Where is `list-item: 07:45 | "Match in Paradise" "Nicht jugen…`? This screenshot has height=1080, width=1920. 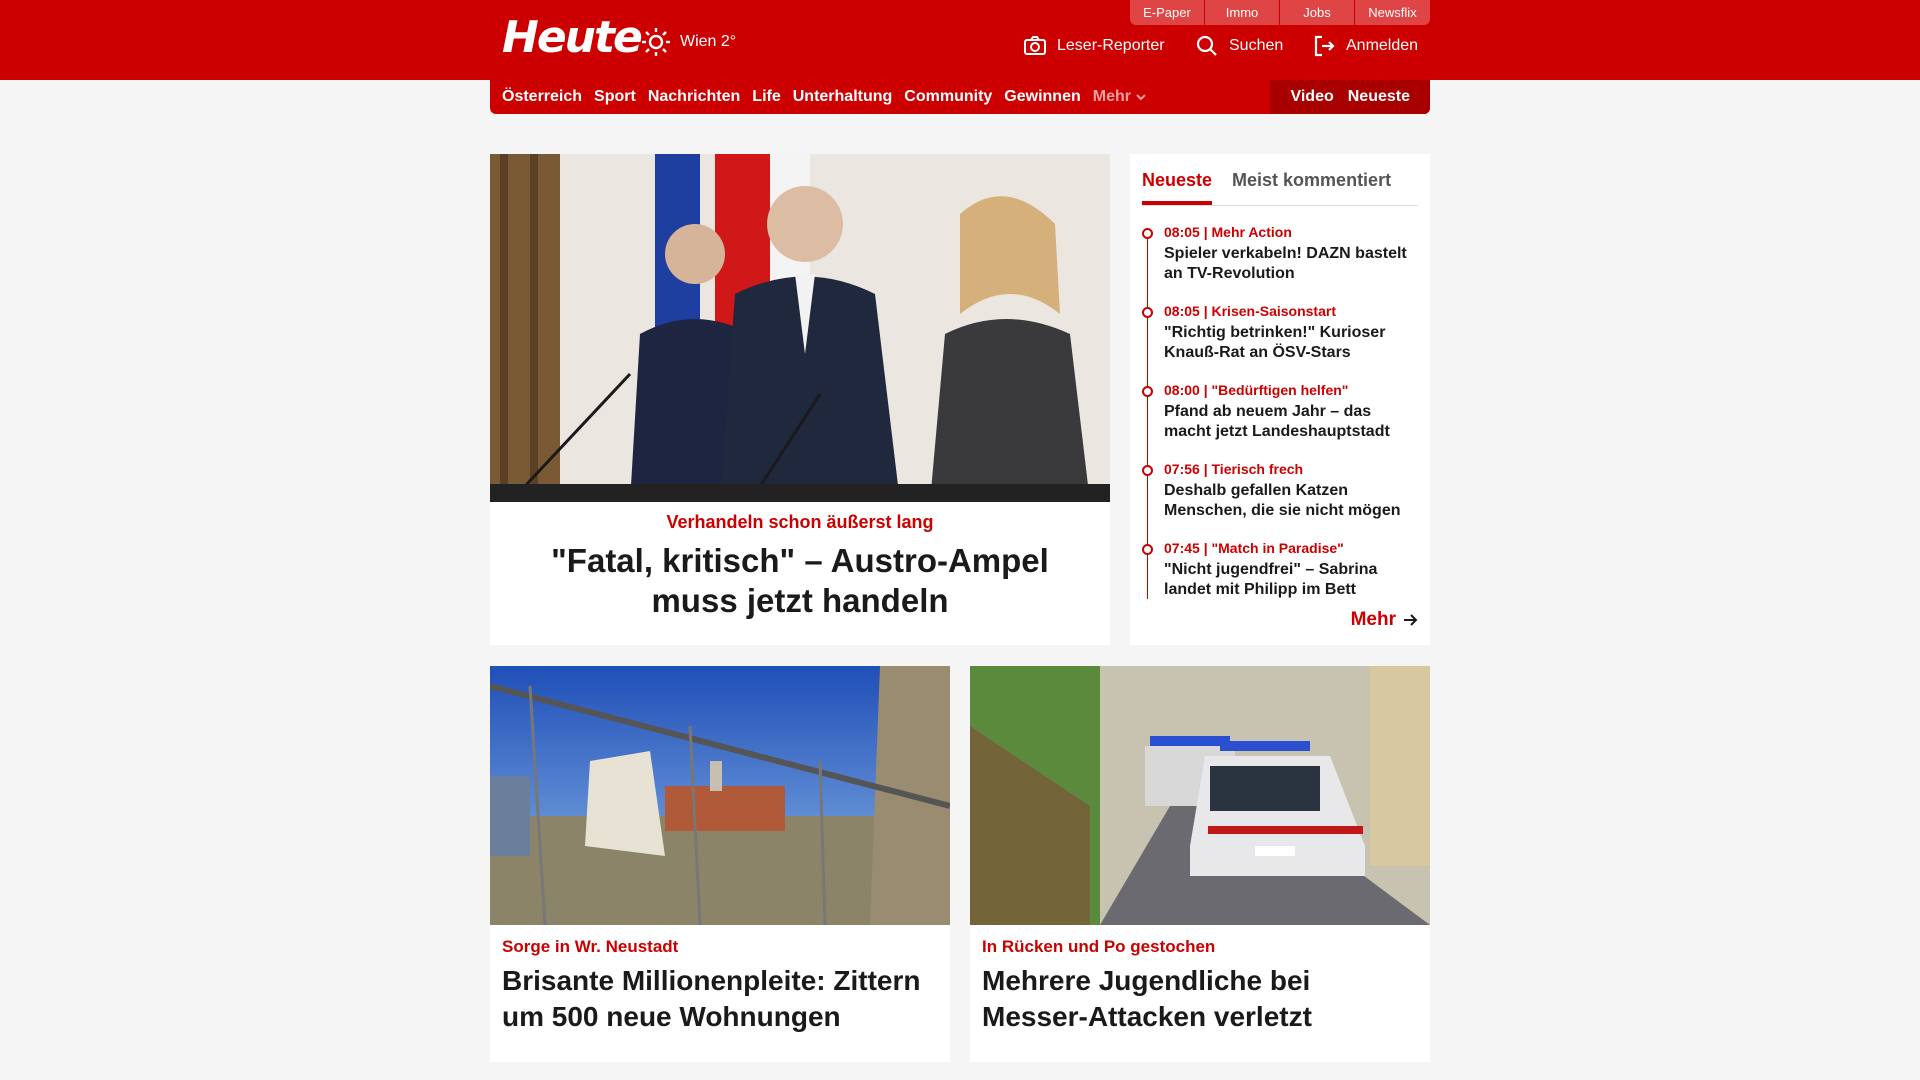
list-item: 07:45 | "Match in Paradise" "Nicht jugen… is located at coordinates (1280, 573).